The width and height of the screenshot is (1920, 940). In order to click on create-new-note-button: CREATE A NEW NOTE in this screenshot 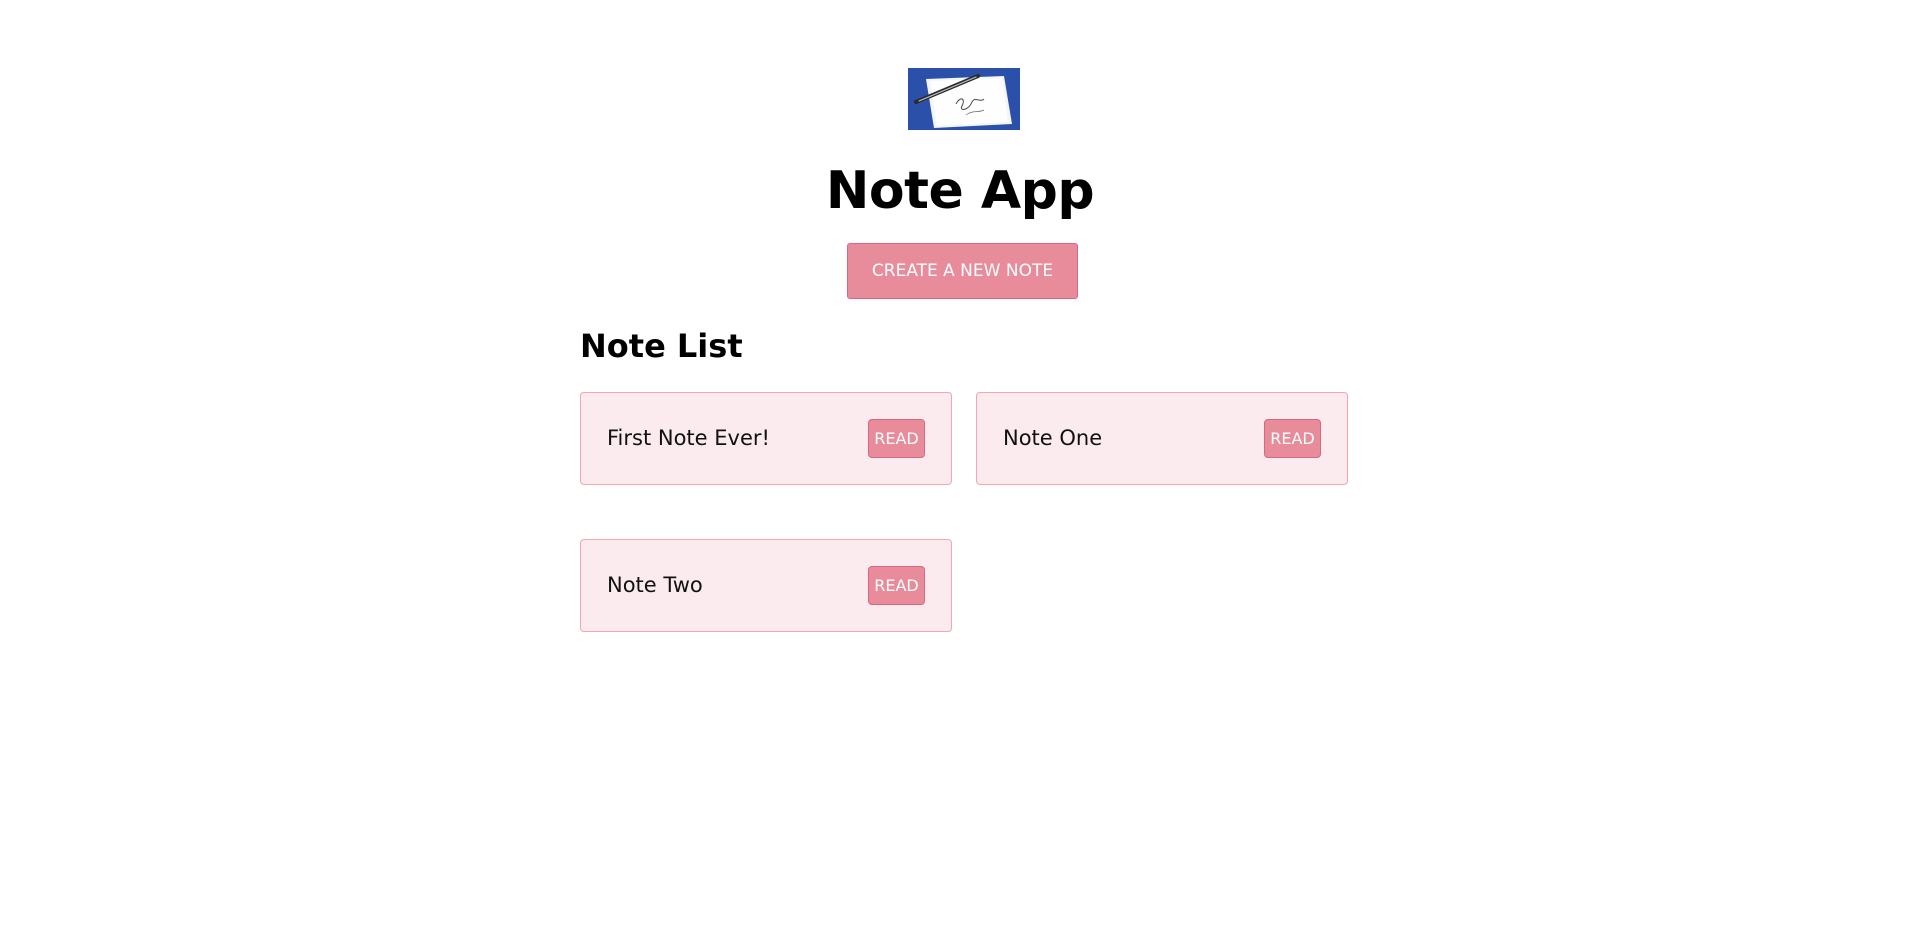, I will do `click(962, 271)`.